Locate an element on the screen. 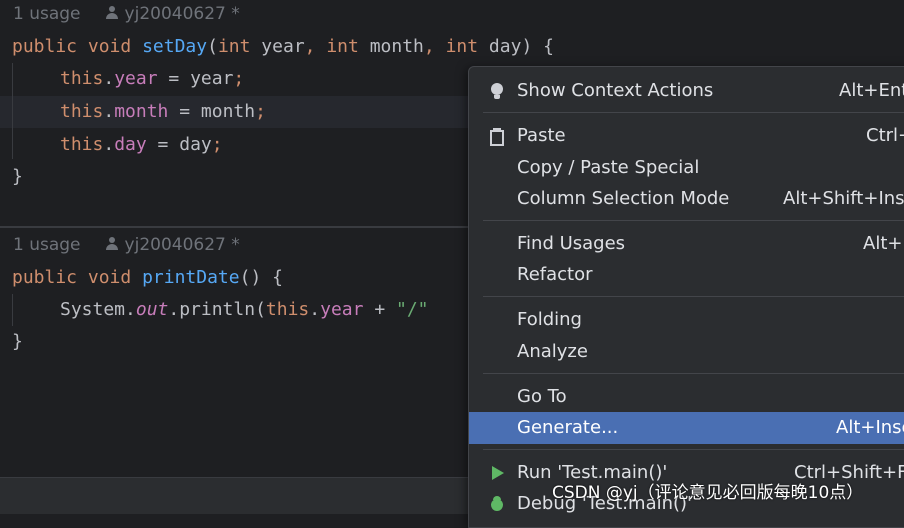 The height and width of the screenshot is (528, 904). expr: = day is located at coordinates (179, 144).